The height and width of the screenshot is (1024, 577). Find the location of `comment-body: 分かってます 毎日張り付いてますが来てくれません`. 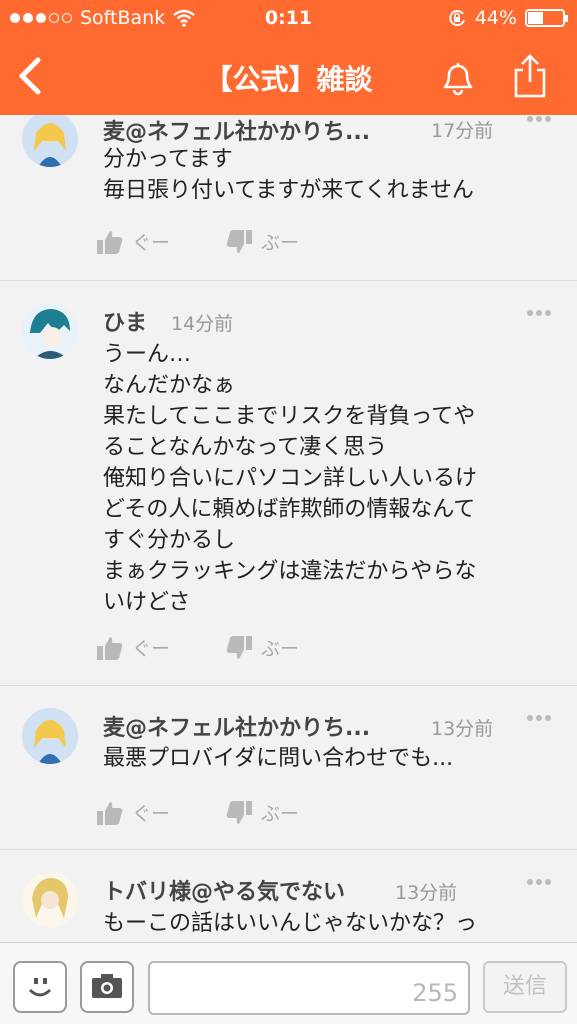

comment-body: 分かってます 毎日張り付いてますが来てくれません is located at coordinates (323, 175).